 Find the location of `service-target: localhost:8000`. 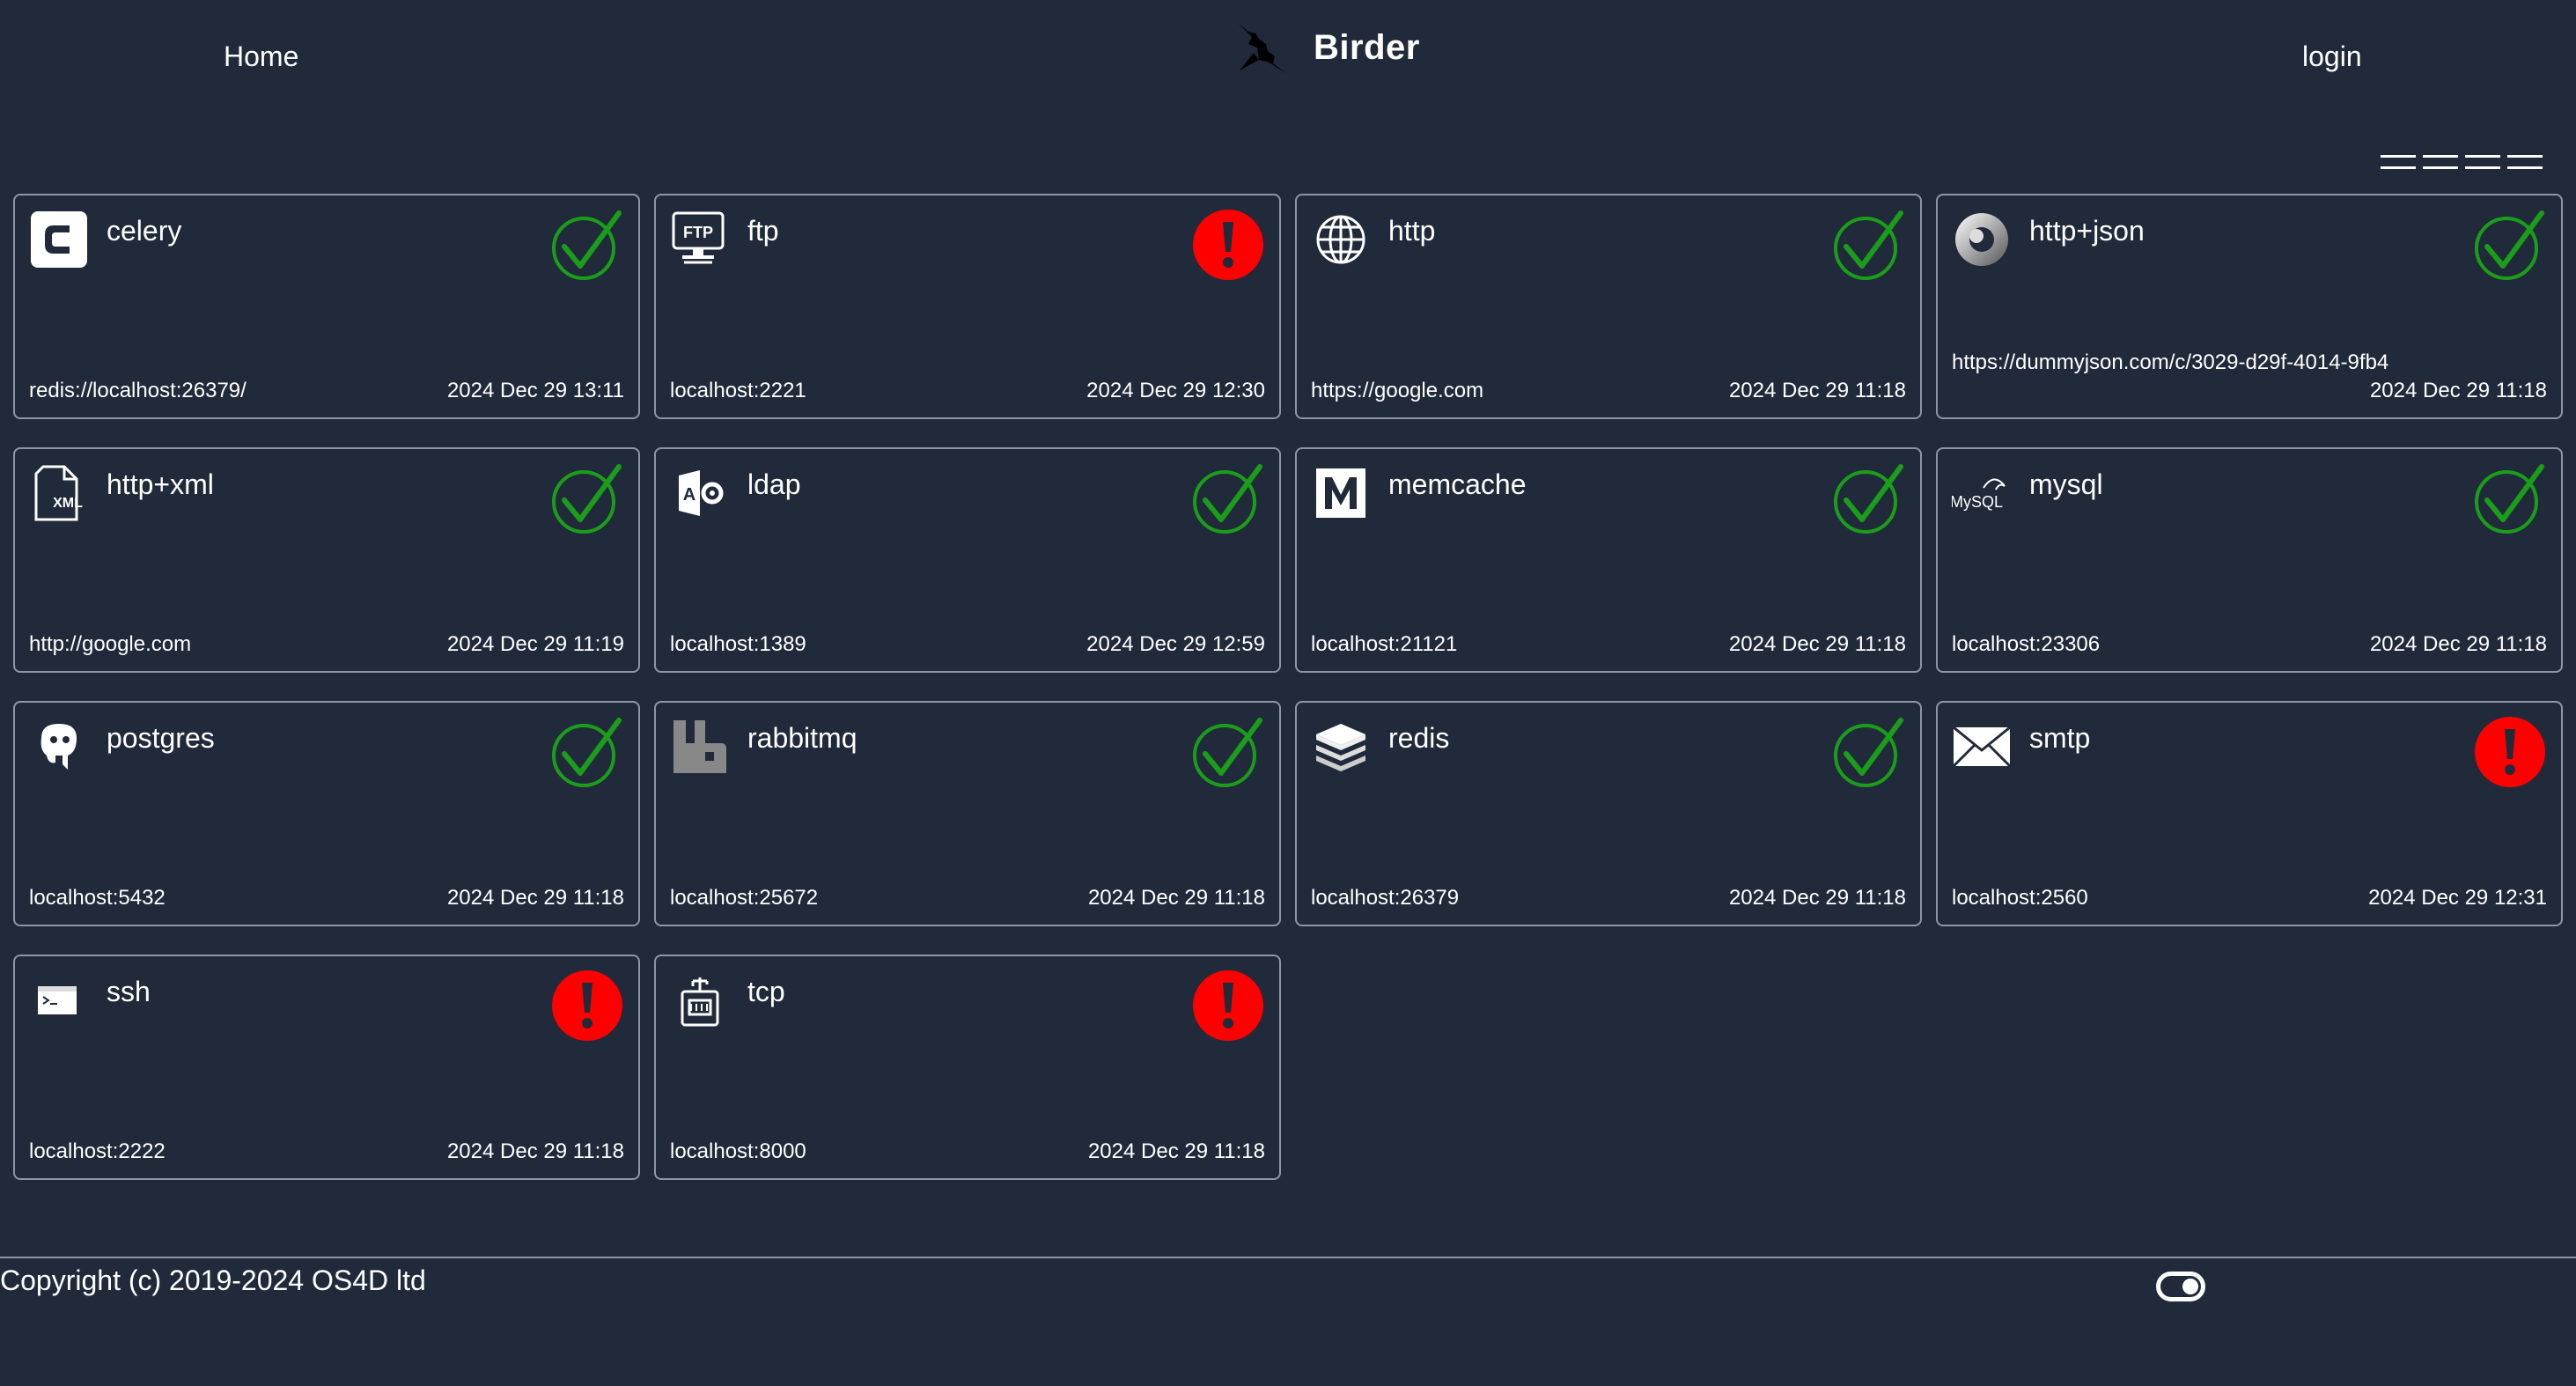

service-target: localhost:8000 is located at coordinates (738, 1151).